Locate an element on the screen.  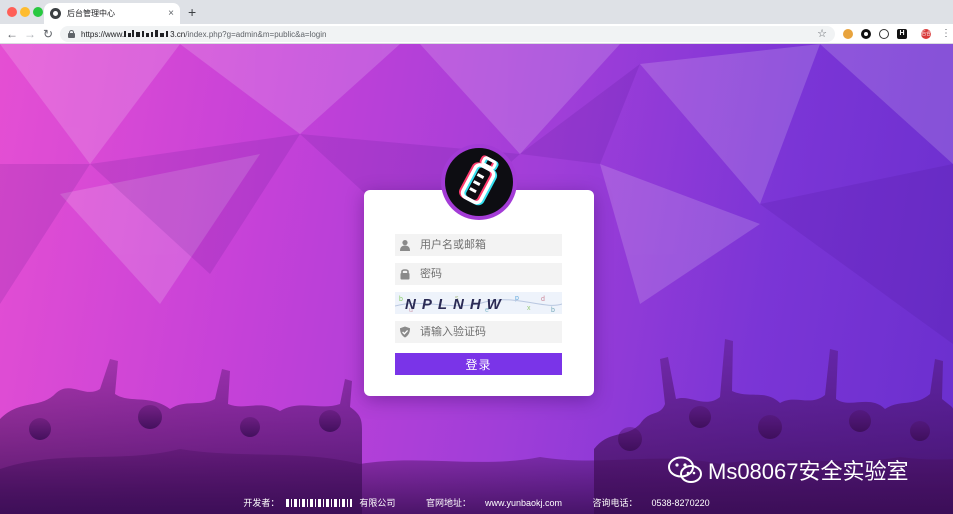
login-button: 登录 is located at coordinates (478, 364).